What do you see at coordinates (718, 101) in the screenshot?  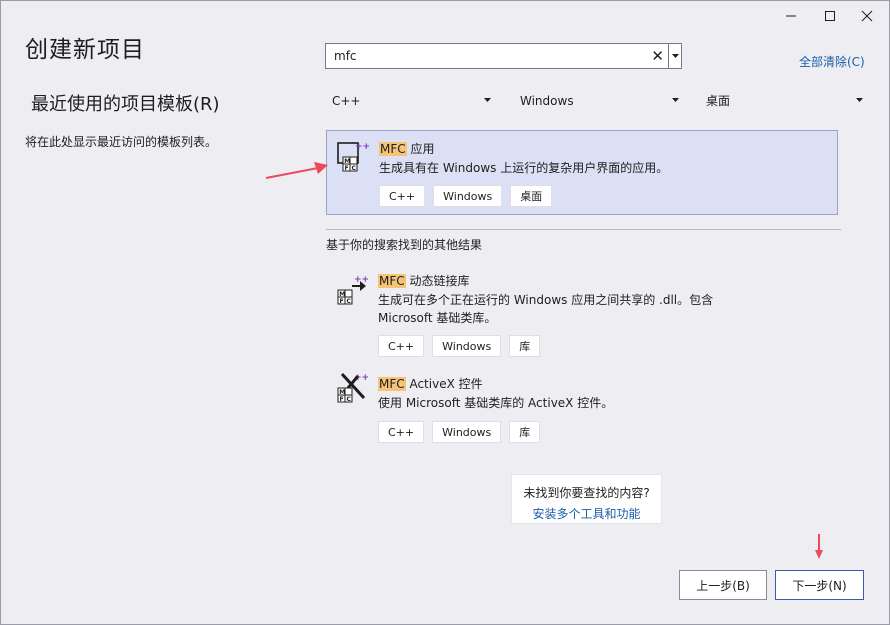 I see `project-type-filter-value: 桌面` at bounding box center [718, 101].